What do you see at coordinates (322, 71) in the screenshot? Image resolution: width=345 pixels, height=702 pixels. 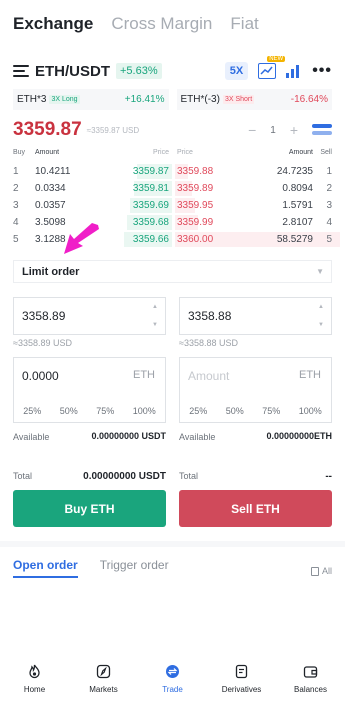 I see `more-icon: •••` at bounding box center [322, 71].